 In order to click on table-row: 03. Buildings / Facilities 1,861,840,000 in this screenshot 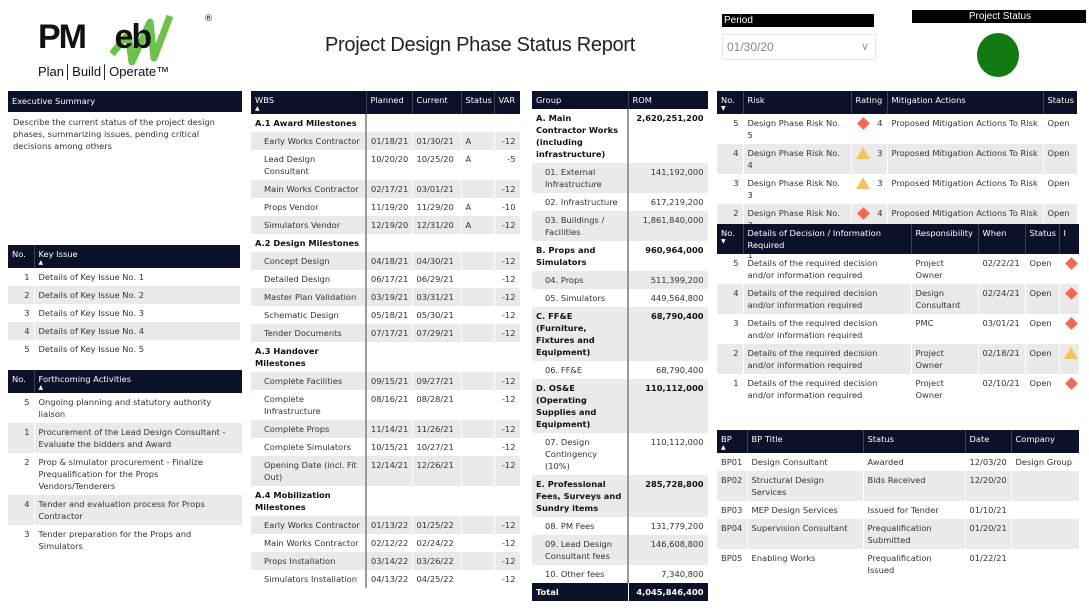, I will do `click(620, 226)`.